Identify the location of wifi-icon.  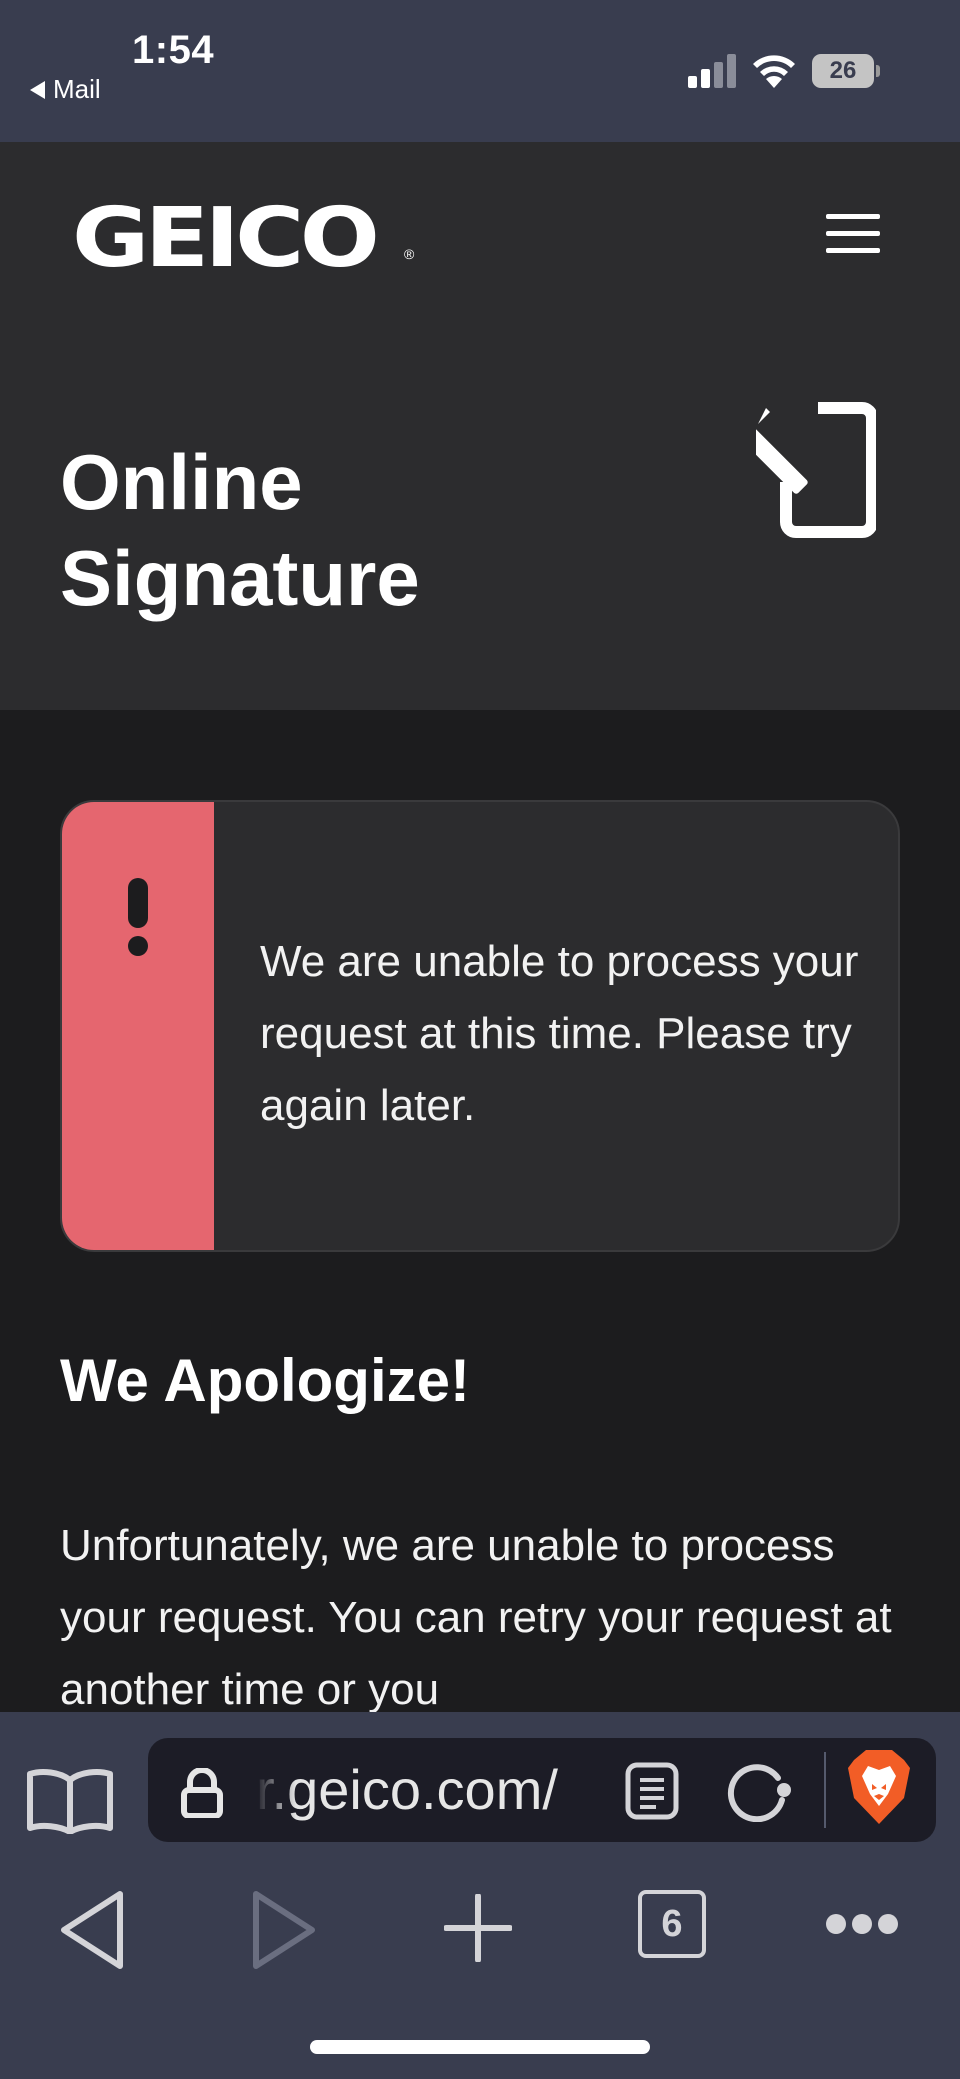
(774, 71).